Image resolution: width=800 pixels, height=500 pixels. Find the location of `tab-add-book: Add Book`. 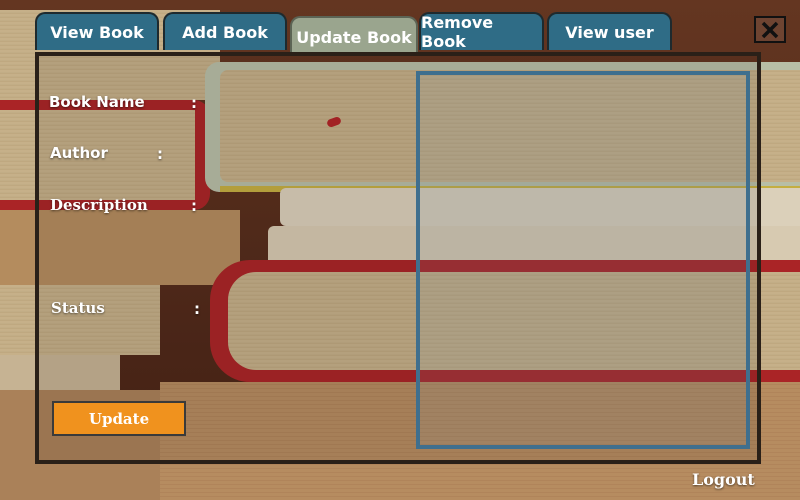

tab-add-book: Add Book is located at coordinates (225, 31).